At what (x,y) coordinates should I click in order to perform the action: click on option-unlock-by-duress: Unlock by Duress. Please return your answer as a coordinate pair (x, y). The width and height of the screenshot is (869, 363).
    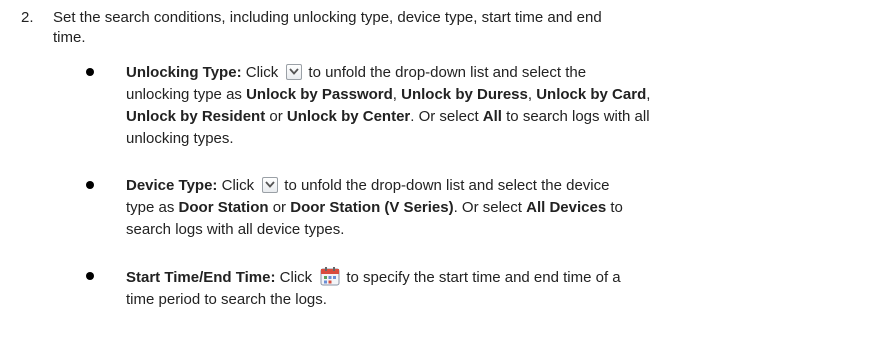
    Looking at the image, I should click on (464, 94).